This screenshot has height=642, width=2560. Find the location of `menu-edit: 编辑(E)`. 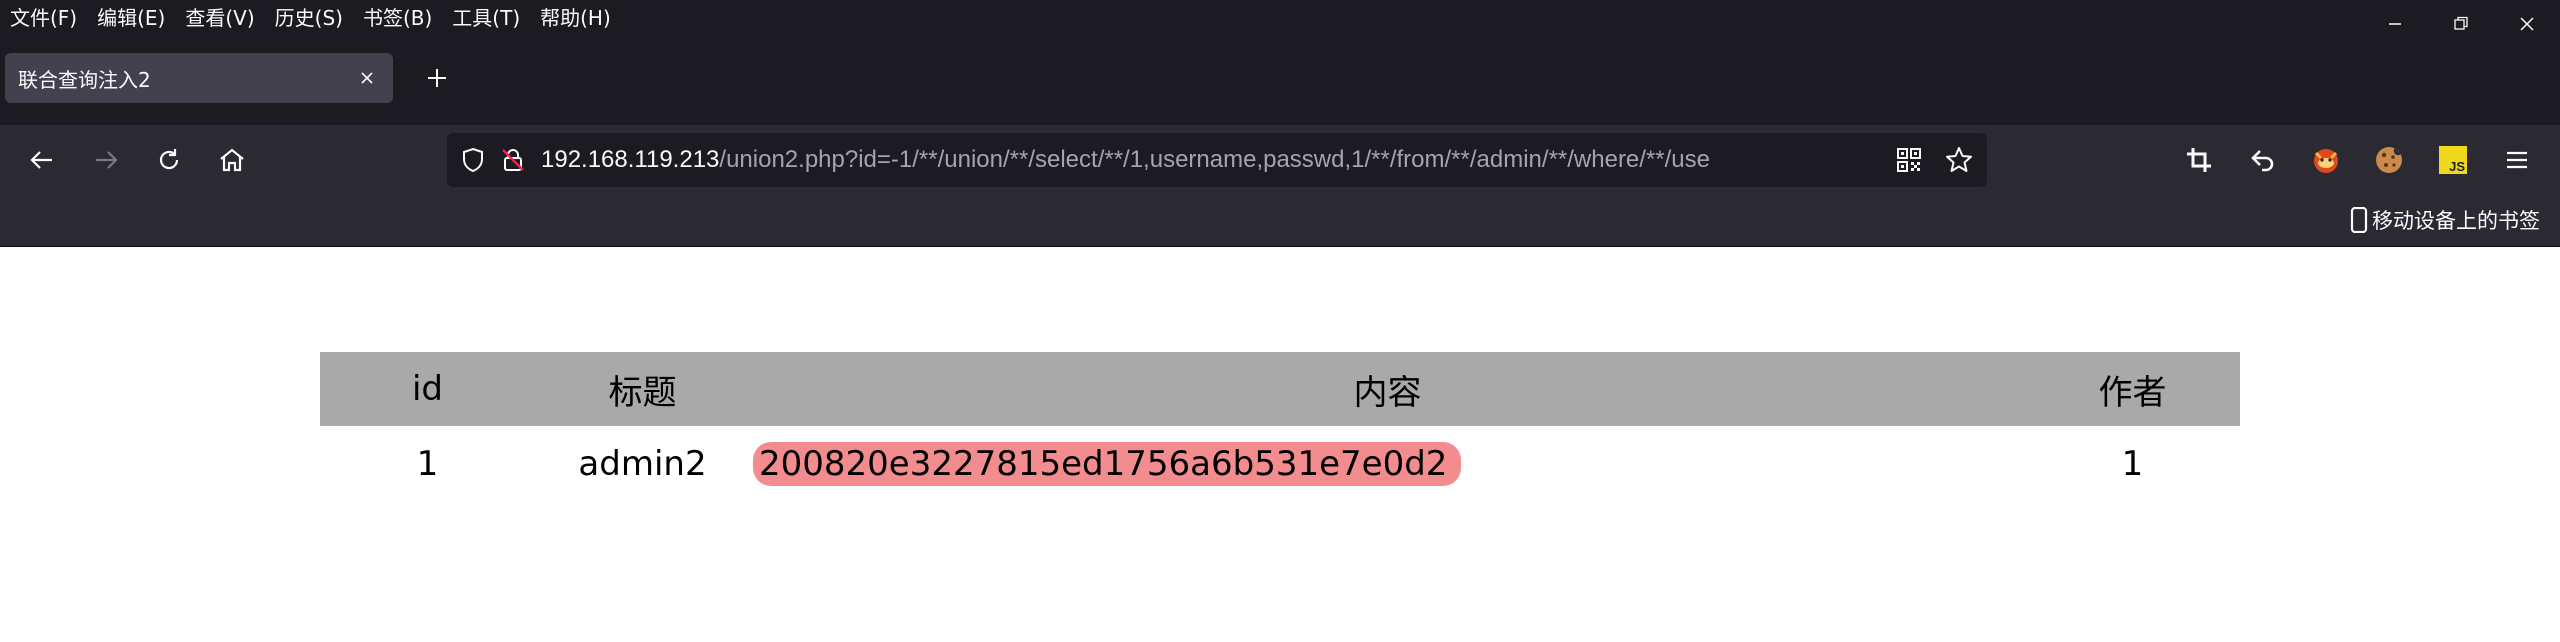

menu-edit: 编辑(E) is located at coordinates (131, 16).